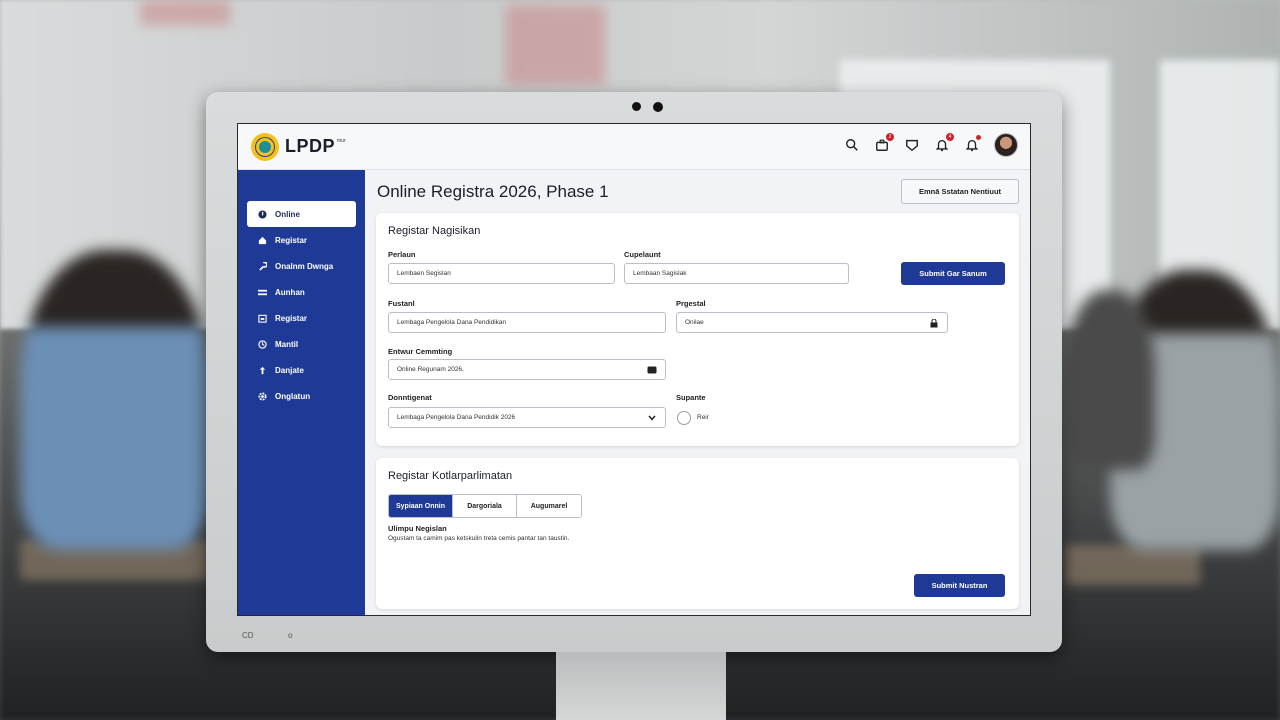  Describe the element at coordinates (527, 322) in the screenshot. I see `fustanl-input: Lembaga Pengelola Dana Pendidikan` at that location.